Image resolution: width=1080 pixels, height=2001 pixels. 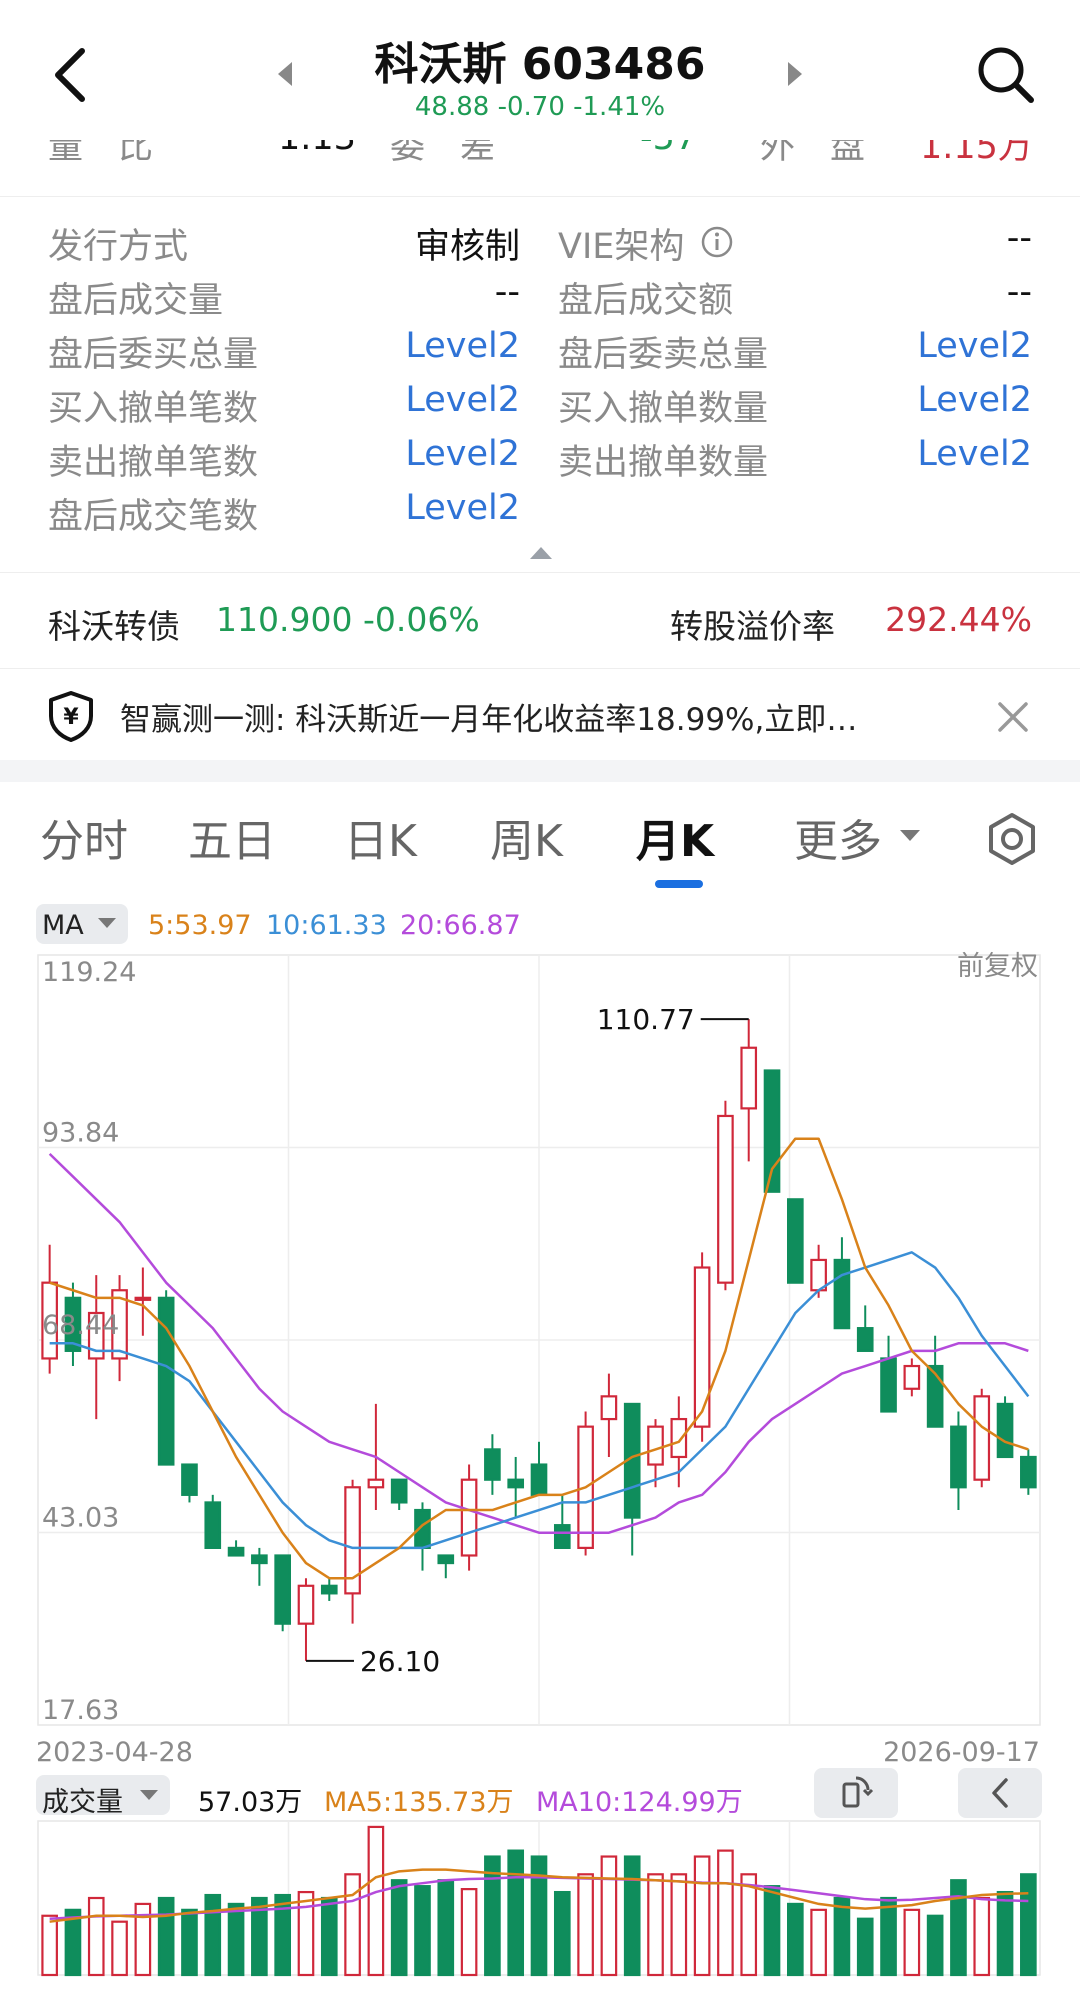 I want to click on value-buy-cancel-qty: Level2, so click(x=974, y=400).